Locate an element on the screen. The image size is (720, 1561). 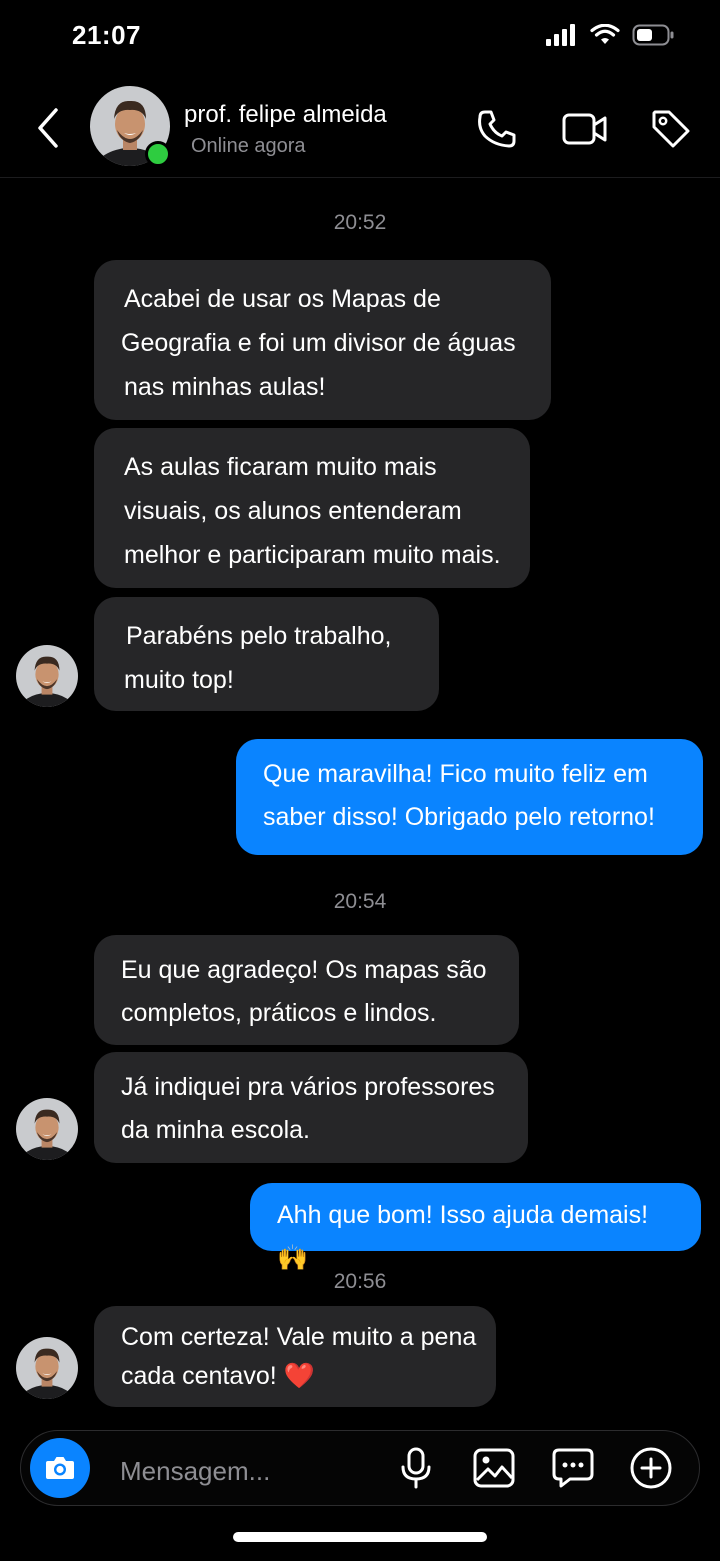
tag-icon is located at coordinates (671, 129).